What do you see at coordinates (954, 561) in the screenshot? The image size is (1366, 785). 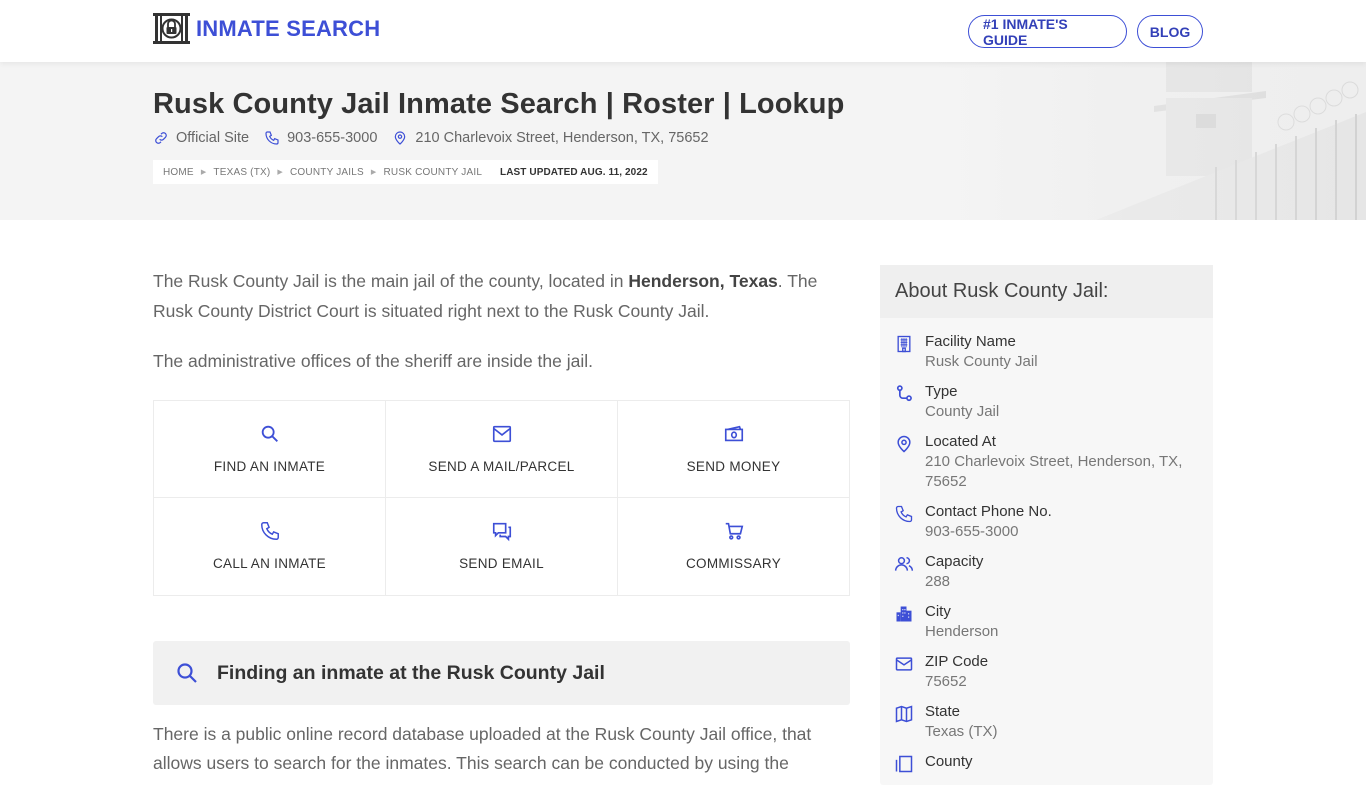 I see `detail-label: Capacity` at bounding box center [954, 561].